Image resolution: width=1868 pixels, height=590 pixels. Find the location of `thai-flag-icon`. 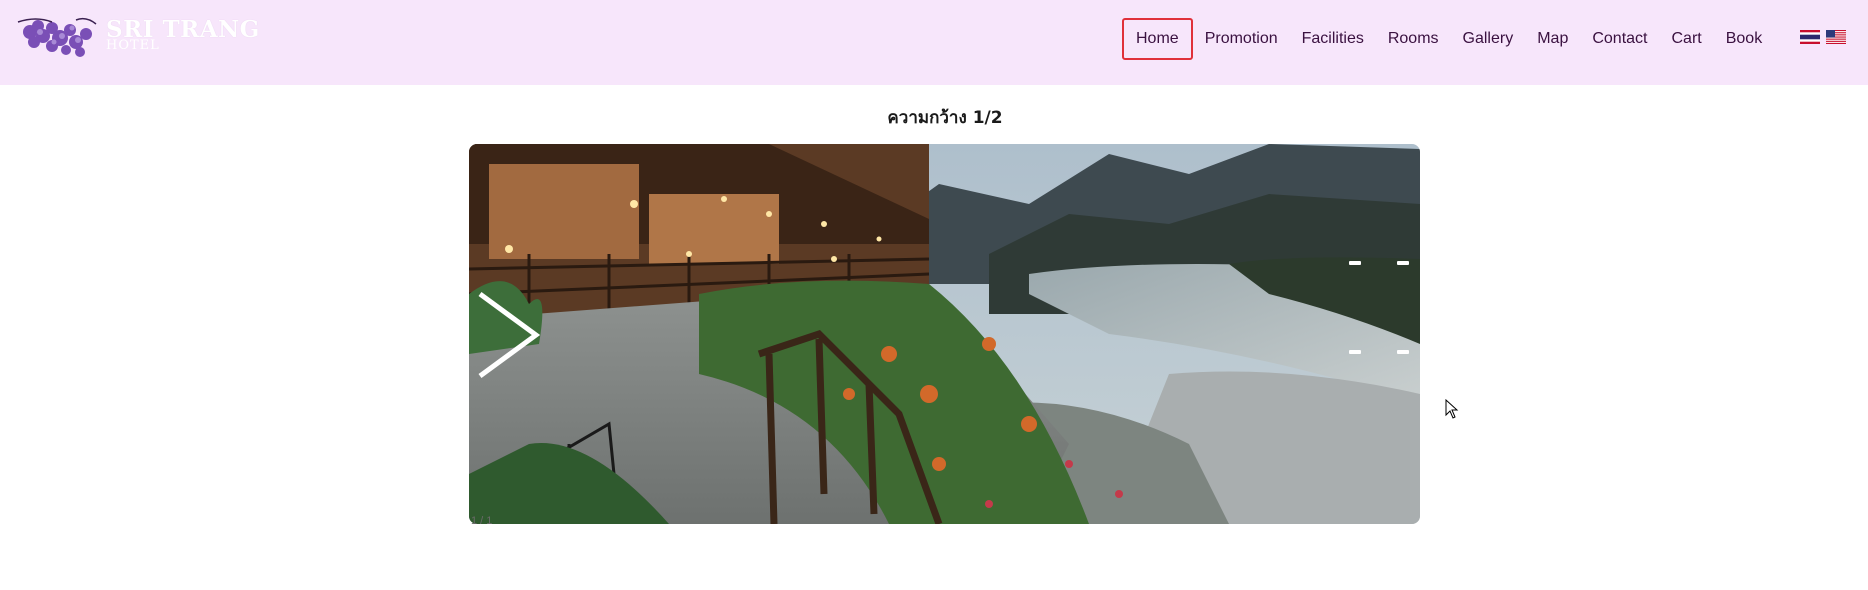

thai-flag-icon is located at coordinates (1810, 37).